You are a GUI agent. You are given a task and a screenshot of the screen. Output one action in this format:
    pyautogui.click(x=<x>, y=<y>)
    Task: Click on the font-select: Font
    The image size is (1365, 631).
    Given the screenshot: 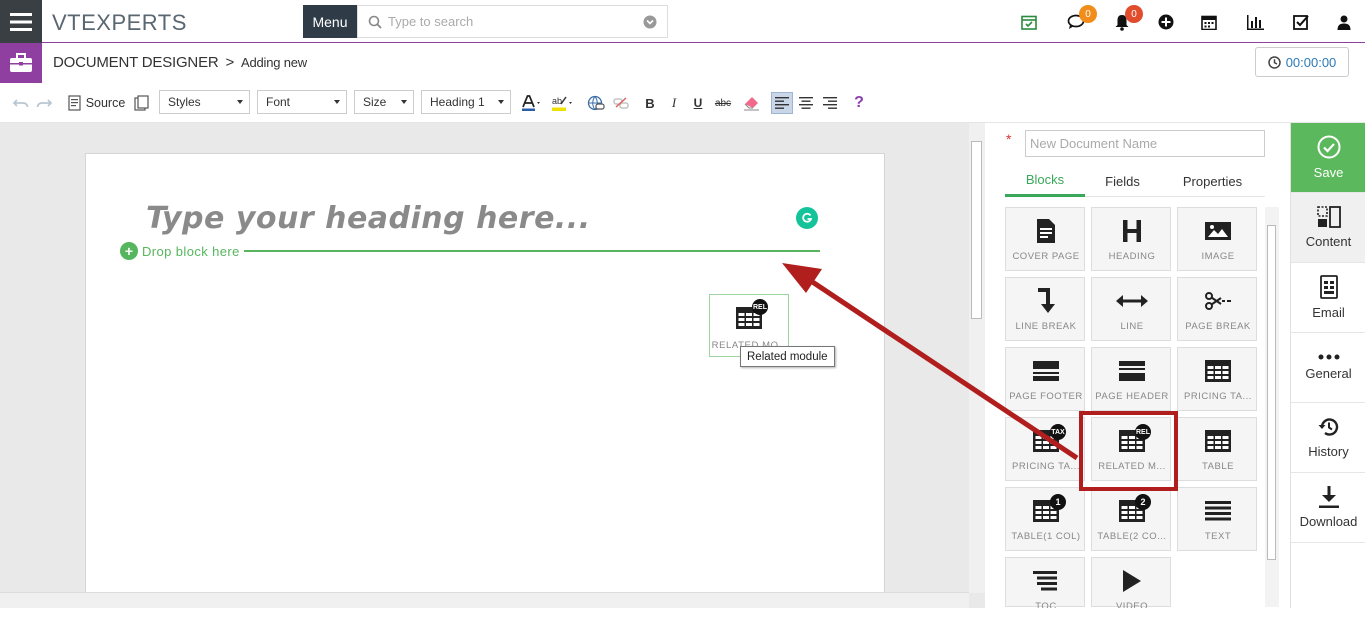 What is the action you would take?
    pyautogui.click(x=302, y=102)
    